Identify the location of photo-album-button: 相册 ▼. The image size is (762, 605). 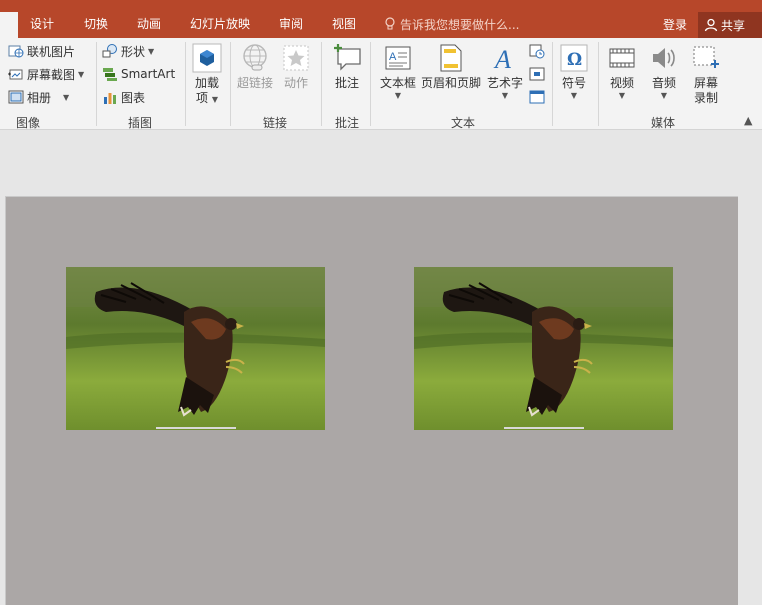
(38, 97).